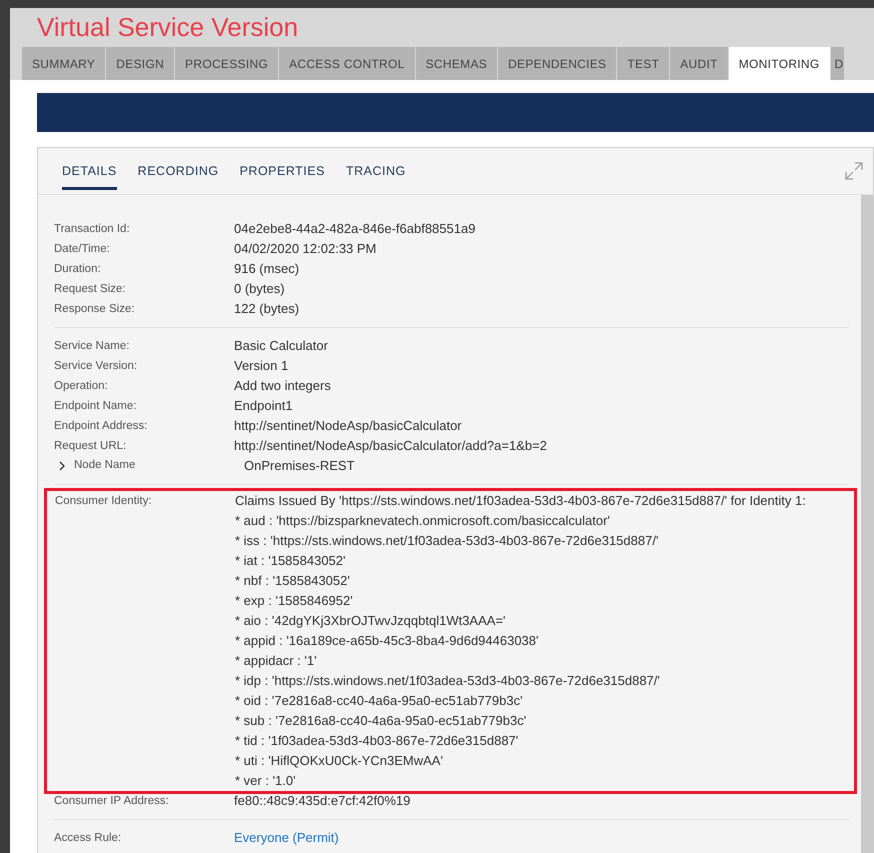  What do you see at coordinates (355, 229) in the screenshot?
I see `field-value: 04e2ebe8-44a2-482a-846e-f6abf88551a9` at bounding box center [355, 229].